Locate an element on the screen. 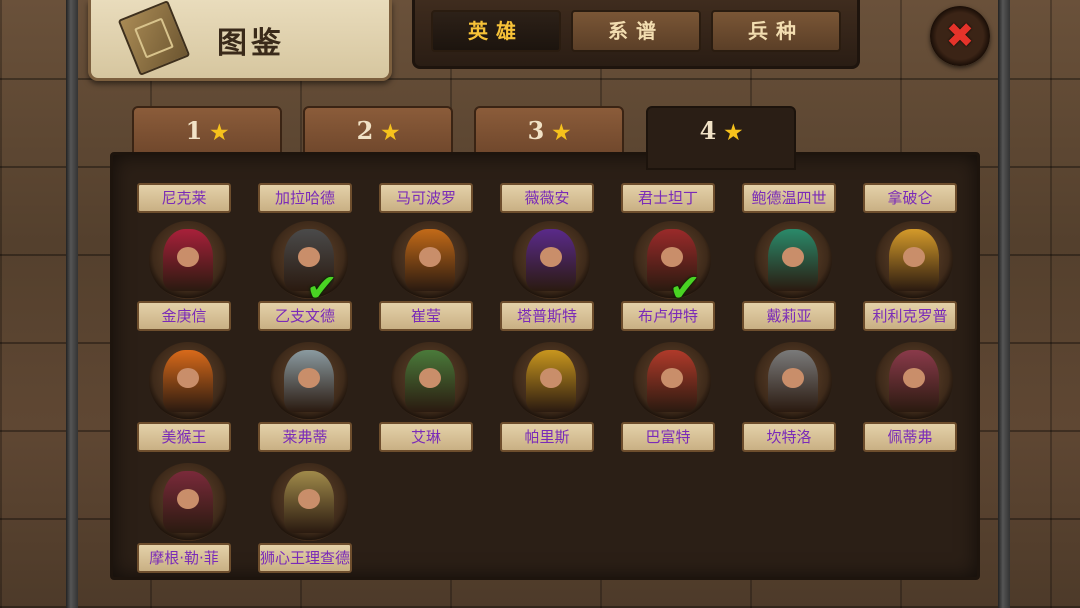 This screenshot has height=608, width=1080. hero-card: 戴莉亚 is located at coordinates (793, 274).